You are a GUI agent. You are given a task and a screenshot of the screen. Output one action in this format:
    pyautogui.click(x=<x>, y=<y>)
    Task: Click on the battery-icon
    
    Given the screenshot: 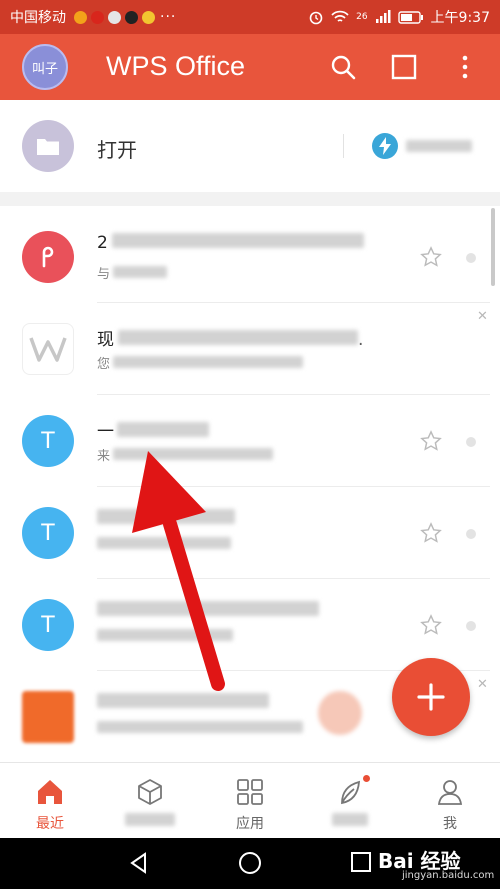 What is the action you would take?
    pyautogui.click(x=410, y=17)
    